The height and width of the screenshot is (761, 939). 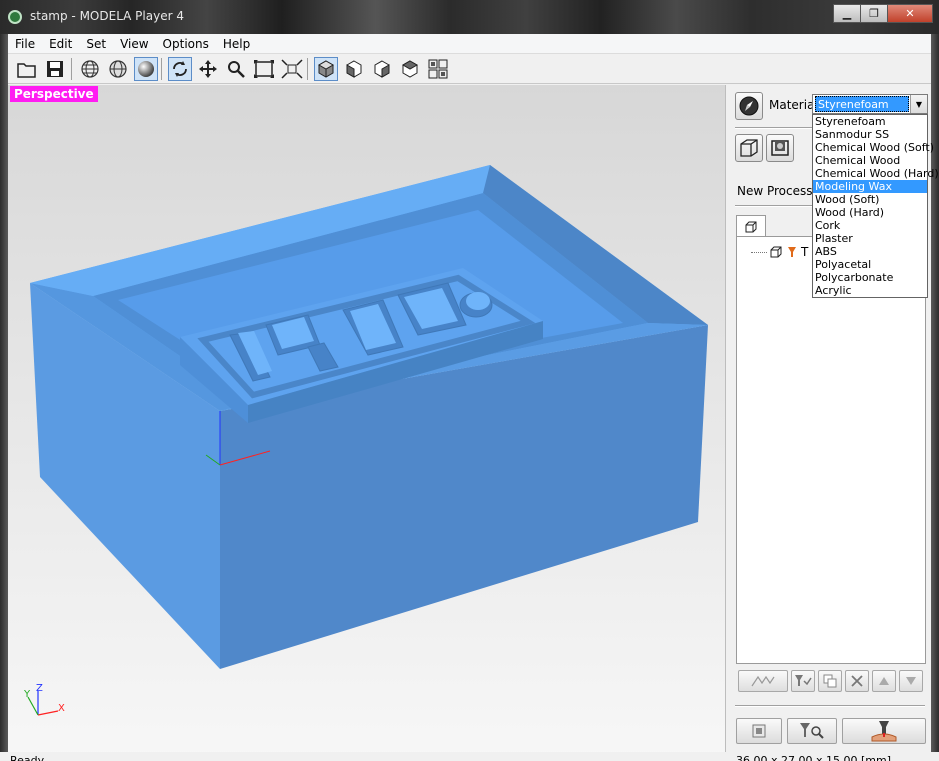 What do you see at coordinates (236, 44) in the screenshot?
I see `menu-help: Help` at bounding box center [236, 44].